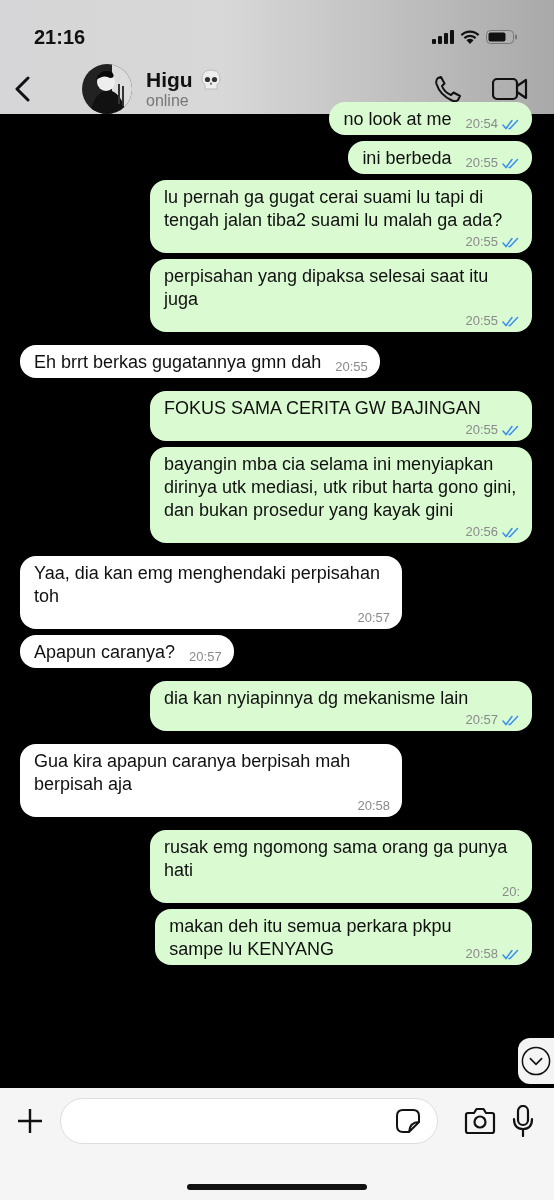  What do you see at coordinates (193, 773) in the screenshot?
I see `message-text: Gua kira apapun caranya berpisah mah berpisah aja` at bounding box center [193, 773].